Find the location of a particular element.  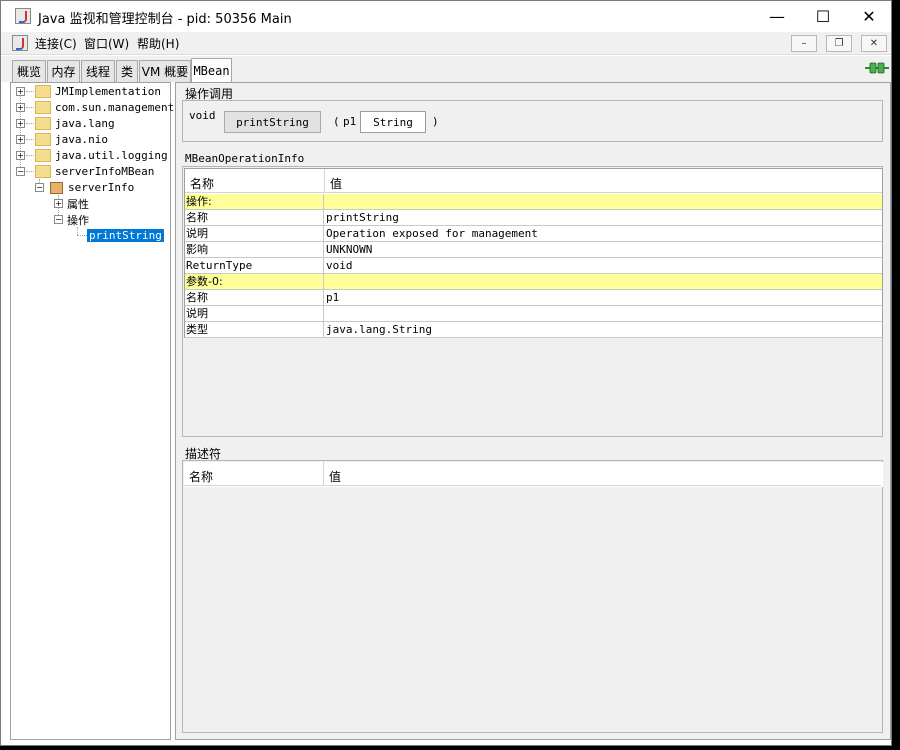

java-menu-icon is located at coordinates (20, 43).